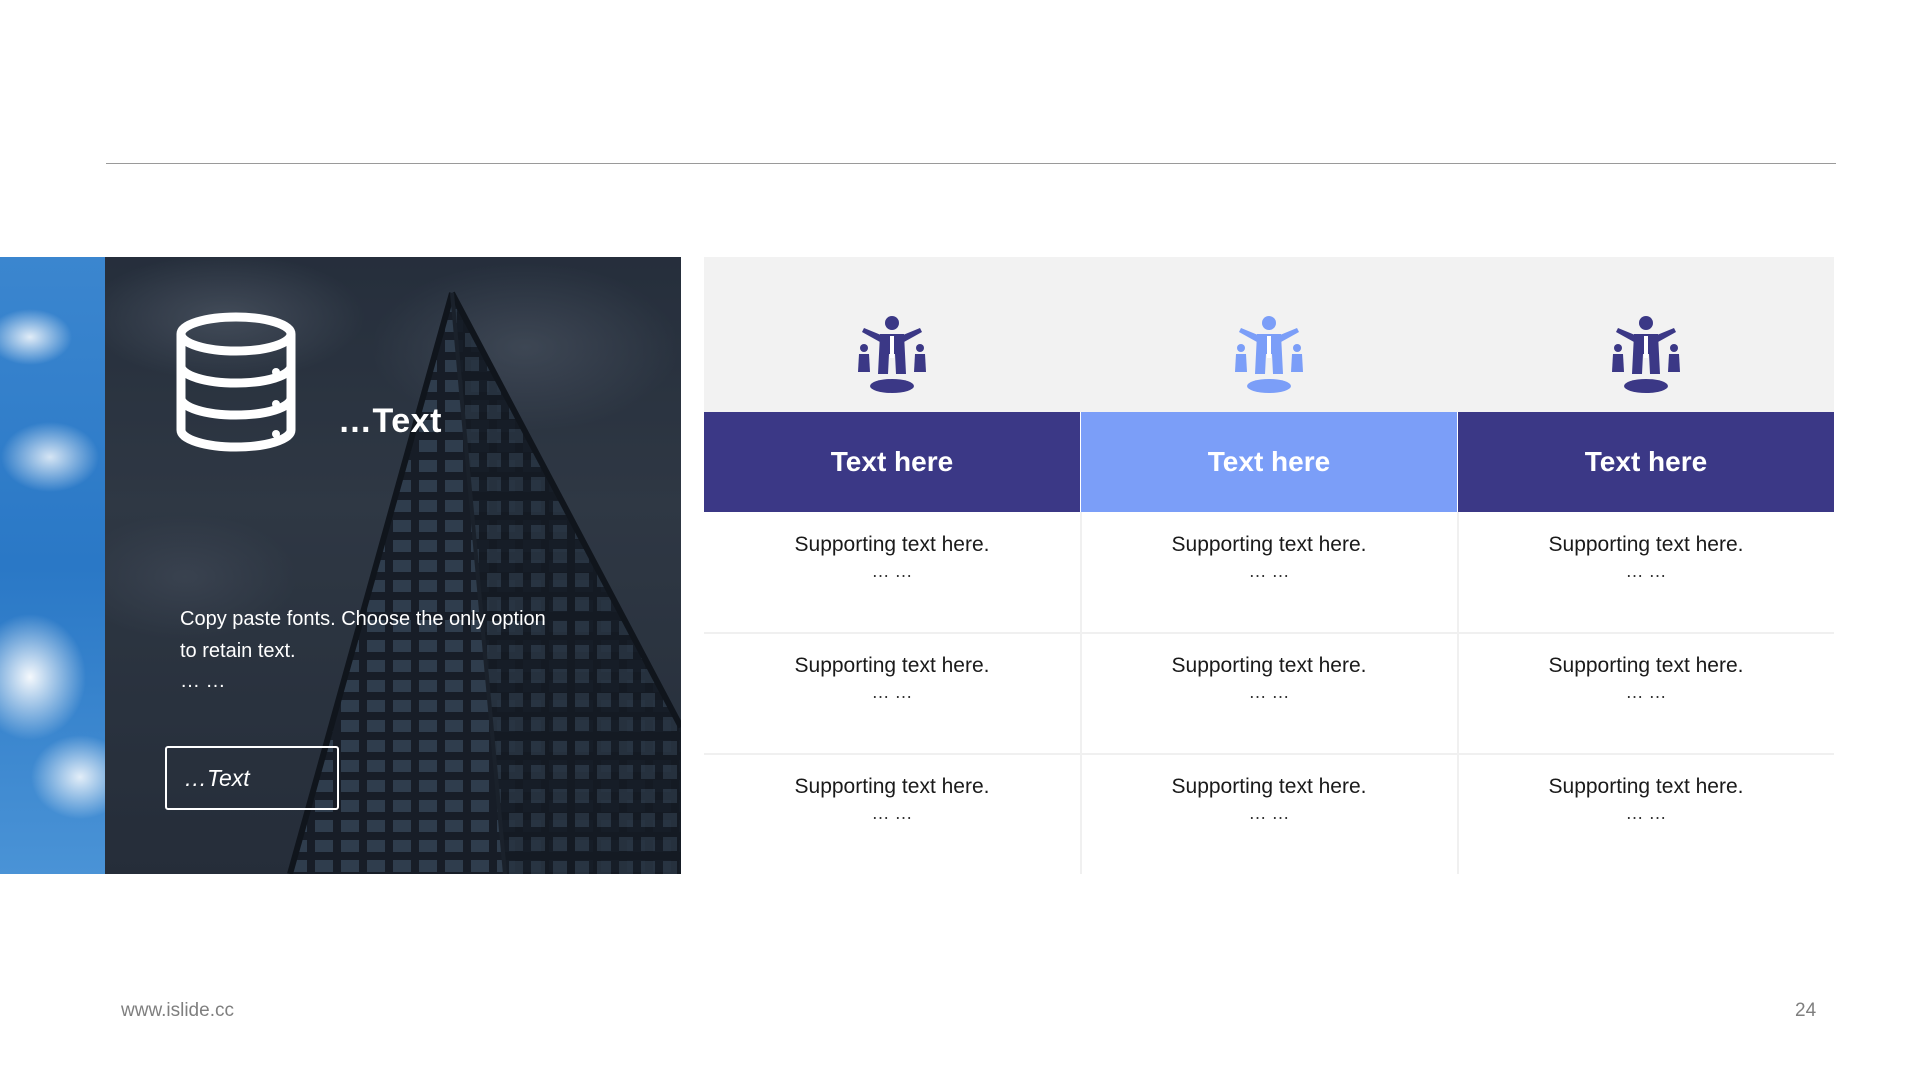 This screenshot has width=1920, height=1080. Describe the element at coordinates (177, 1010) in the screenshot. I see `footer-url: www.islide.cc` at that location.